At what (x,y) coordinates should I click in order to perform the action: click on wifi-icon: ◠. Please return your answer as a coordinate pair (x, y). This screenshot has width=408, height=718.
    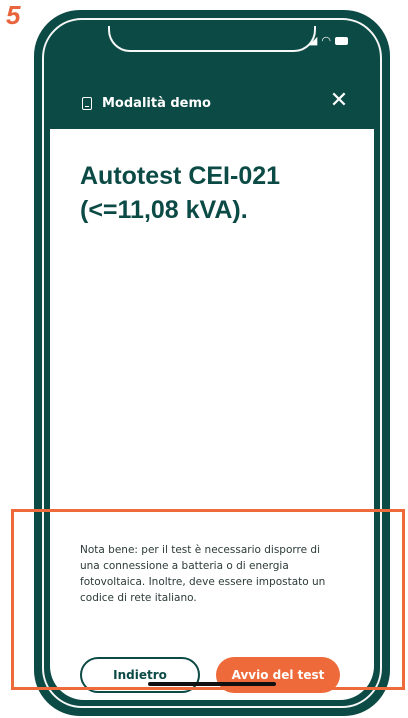
    Looking at the image, I should click on (326, 40).